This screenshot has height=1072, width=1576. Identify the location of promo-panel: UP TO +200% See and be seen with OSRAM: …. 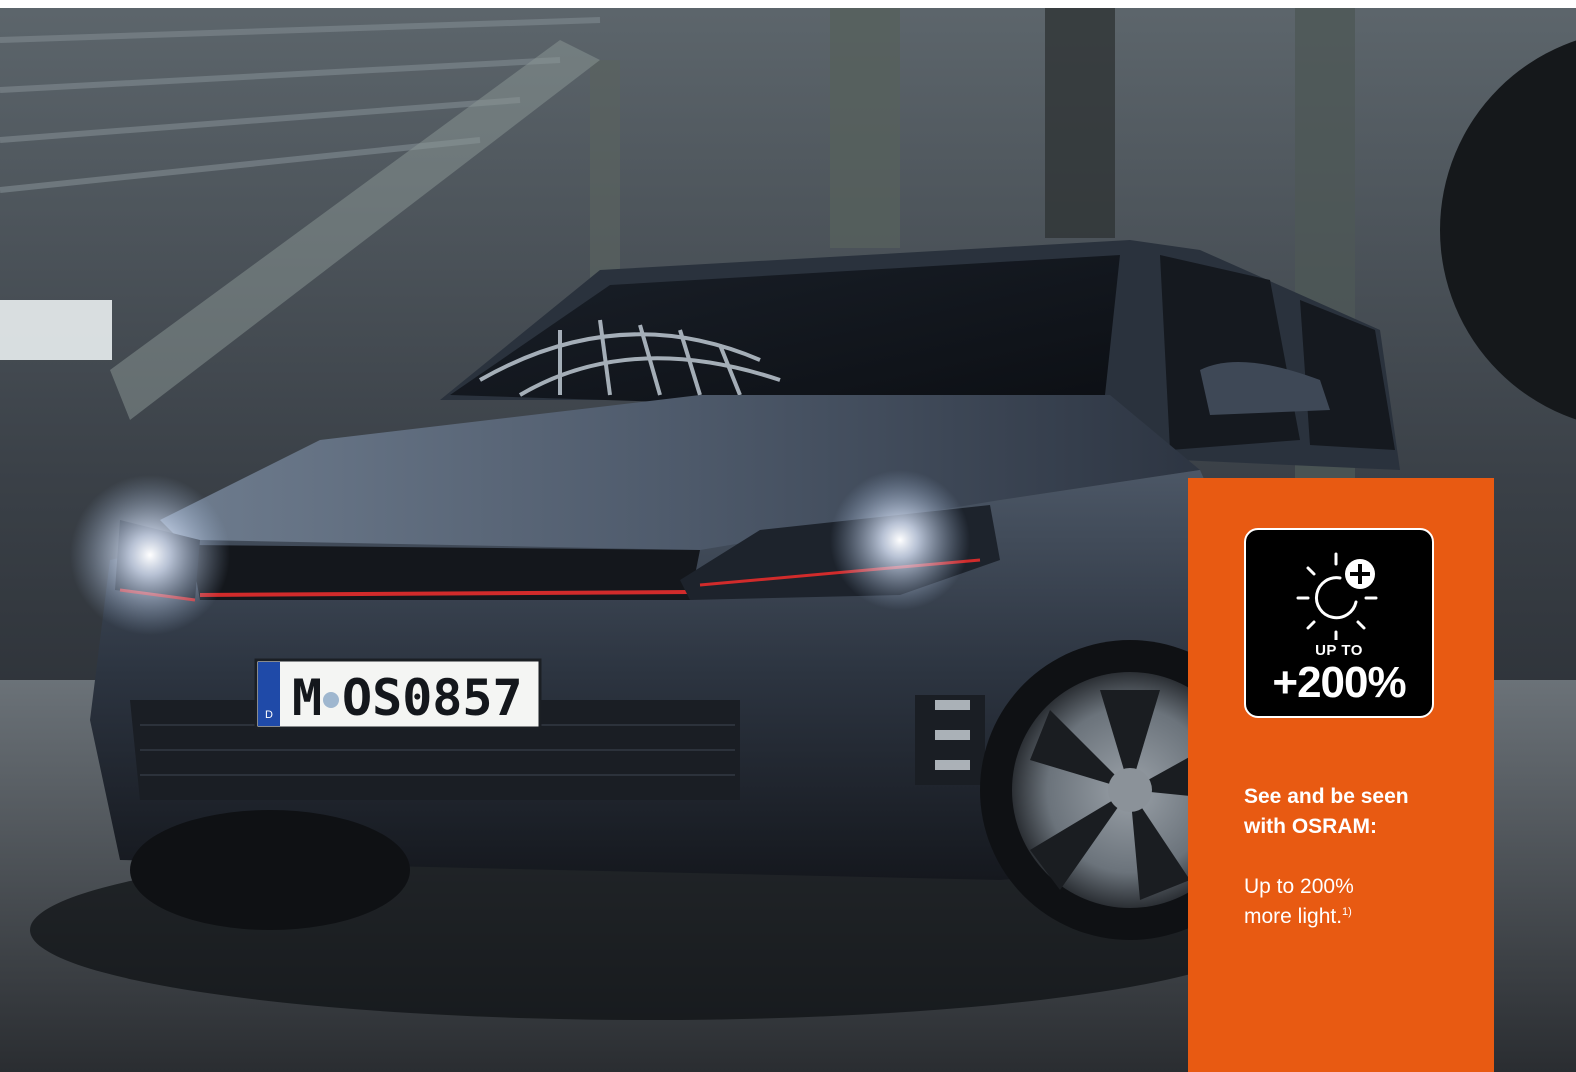
(1341, 775).